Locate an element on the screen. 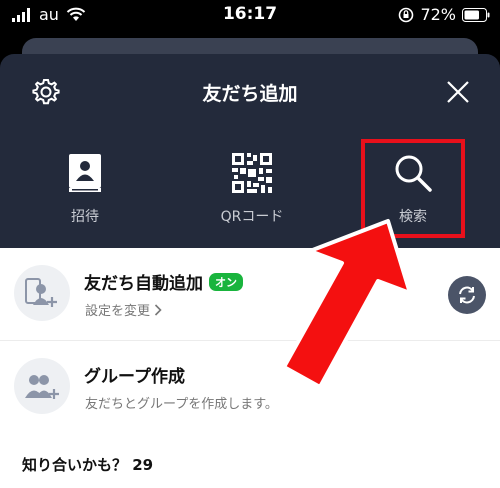  auto-add-title: 友だち自動追加 is located at coordinates (143, 284).